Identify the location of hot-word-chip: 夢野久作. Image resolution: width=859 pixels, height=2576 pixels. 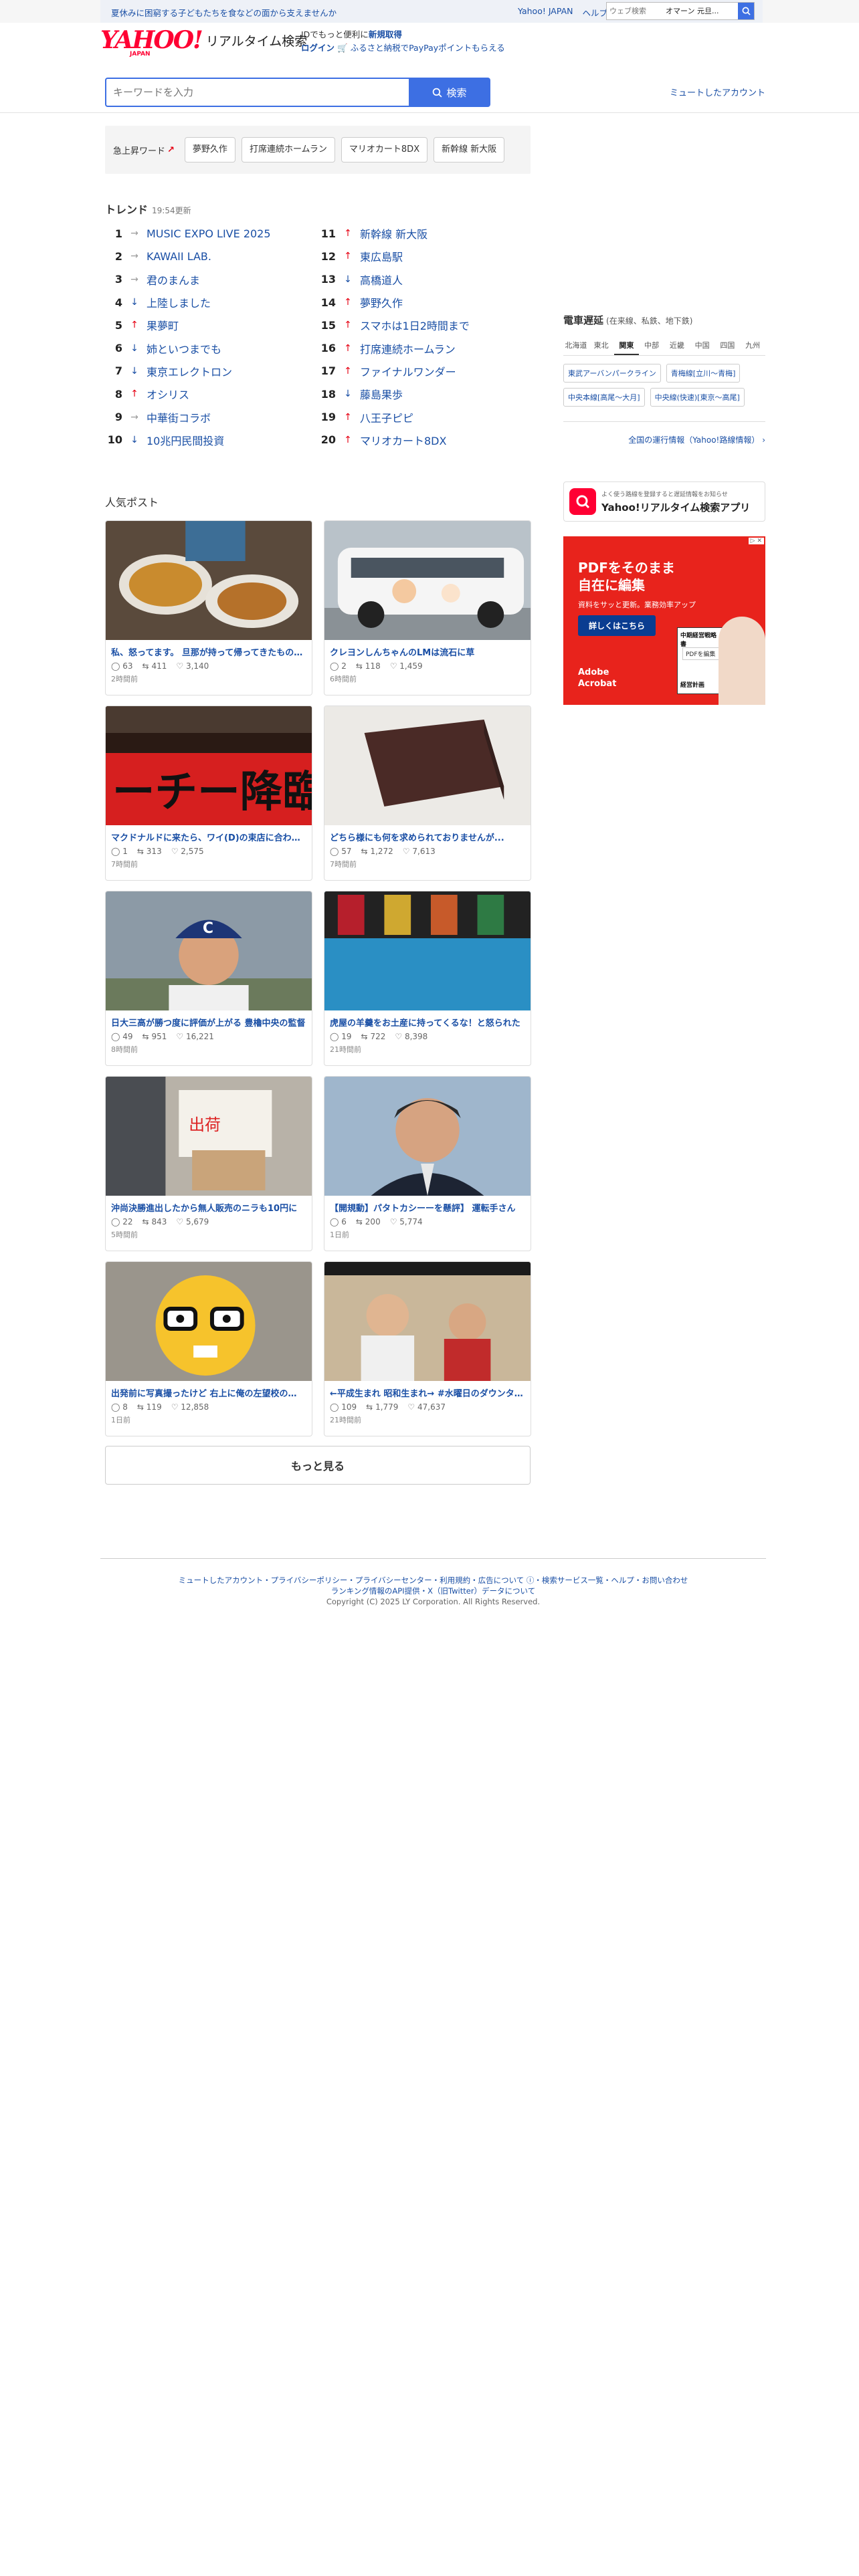
(209, 150).